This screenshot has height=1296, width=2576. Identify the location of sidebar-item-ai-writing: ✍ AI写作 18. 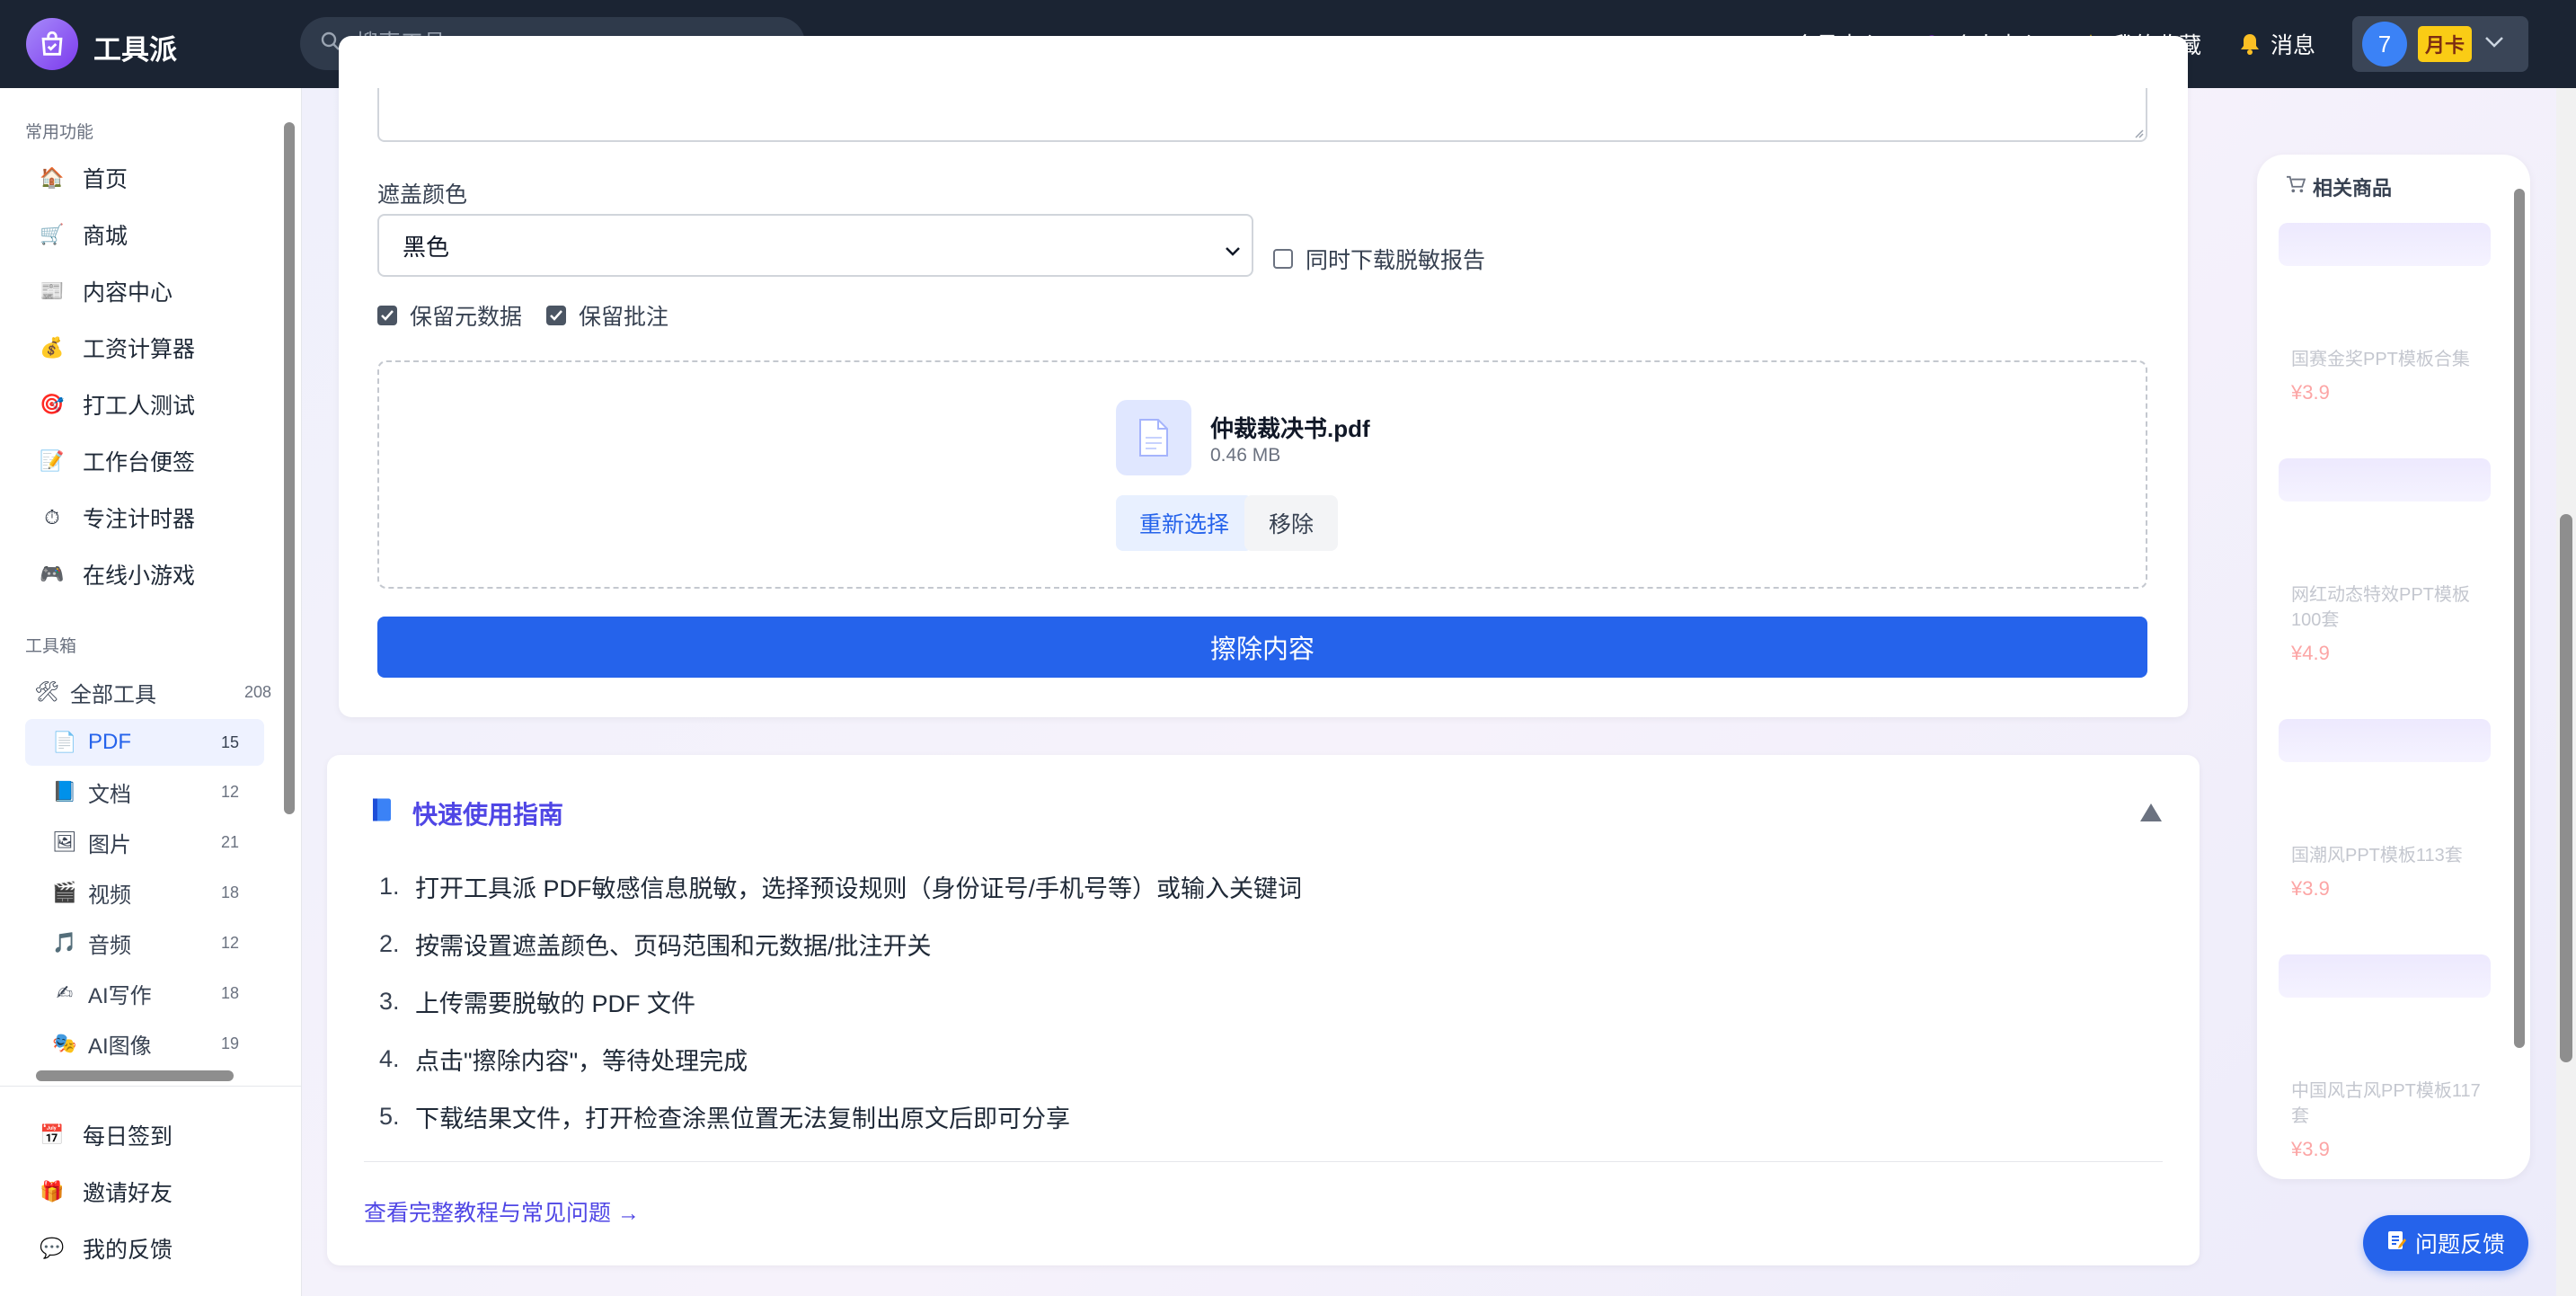
(144, 993).